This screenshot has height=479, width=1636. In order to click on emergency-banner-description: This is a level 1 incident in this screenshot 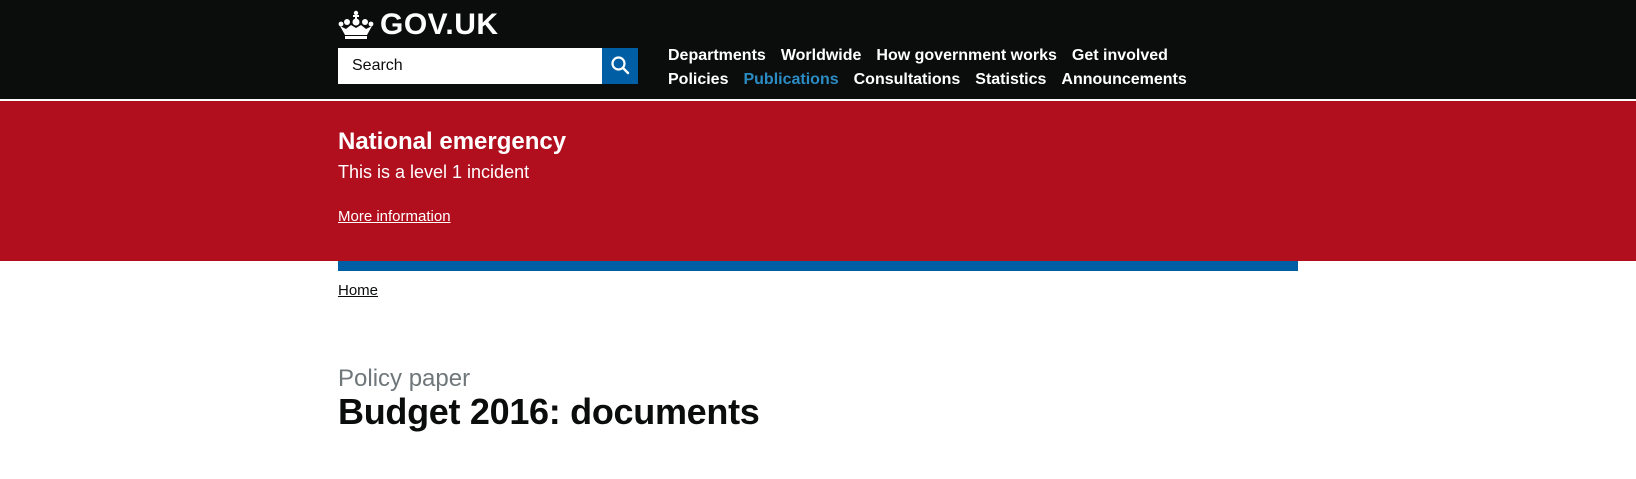, I will do `click(434, 172)`.